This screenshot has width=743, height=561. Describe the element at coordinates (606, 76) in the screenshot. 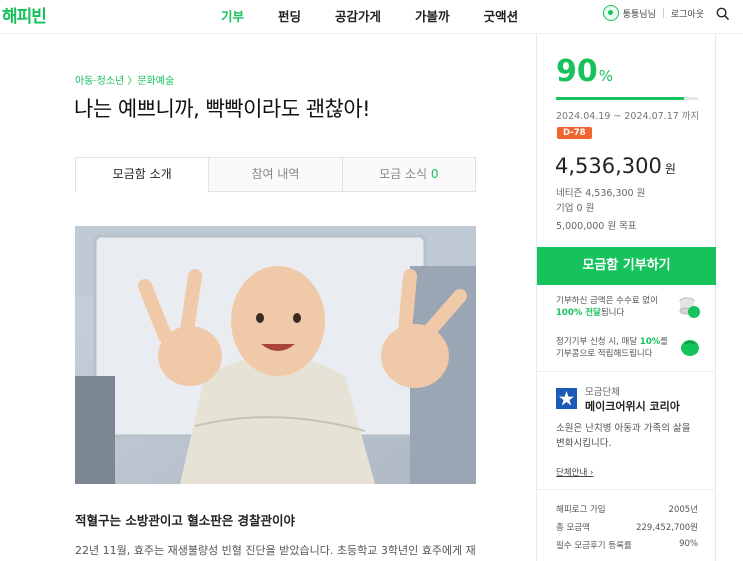

I see `percent-unit: %` at that location.